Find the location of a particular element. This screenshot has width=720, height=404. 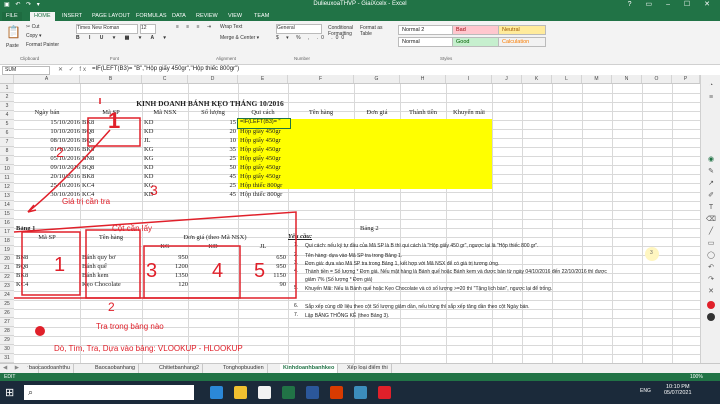

number-format-select: General is located at coordinates (299, 29).